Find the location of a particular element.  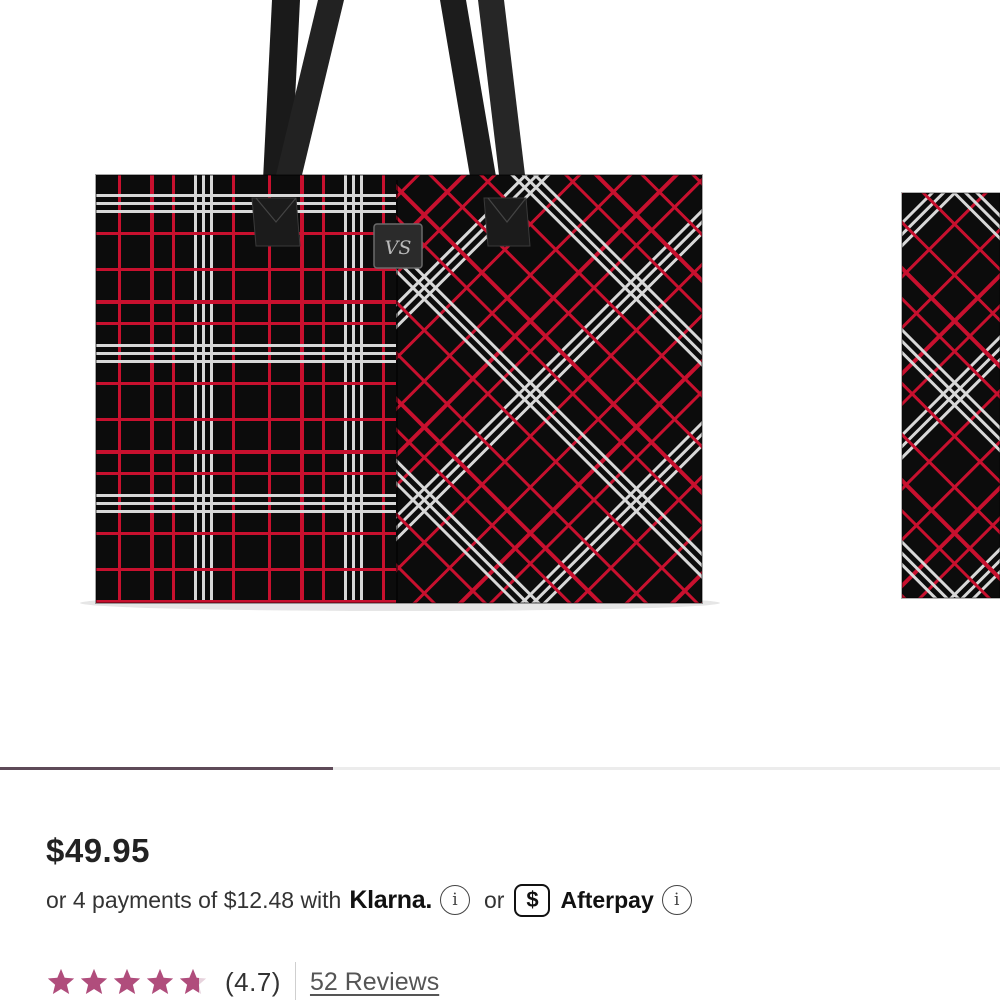

rating-value: (4.7) is located at coordinates (253, 981).